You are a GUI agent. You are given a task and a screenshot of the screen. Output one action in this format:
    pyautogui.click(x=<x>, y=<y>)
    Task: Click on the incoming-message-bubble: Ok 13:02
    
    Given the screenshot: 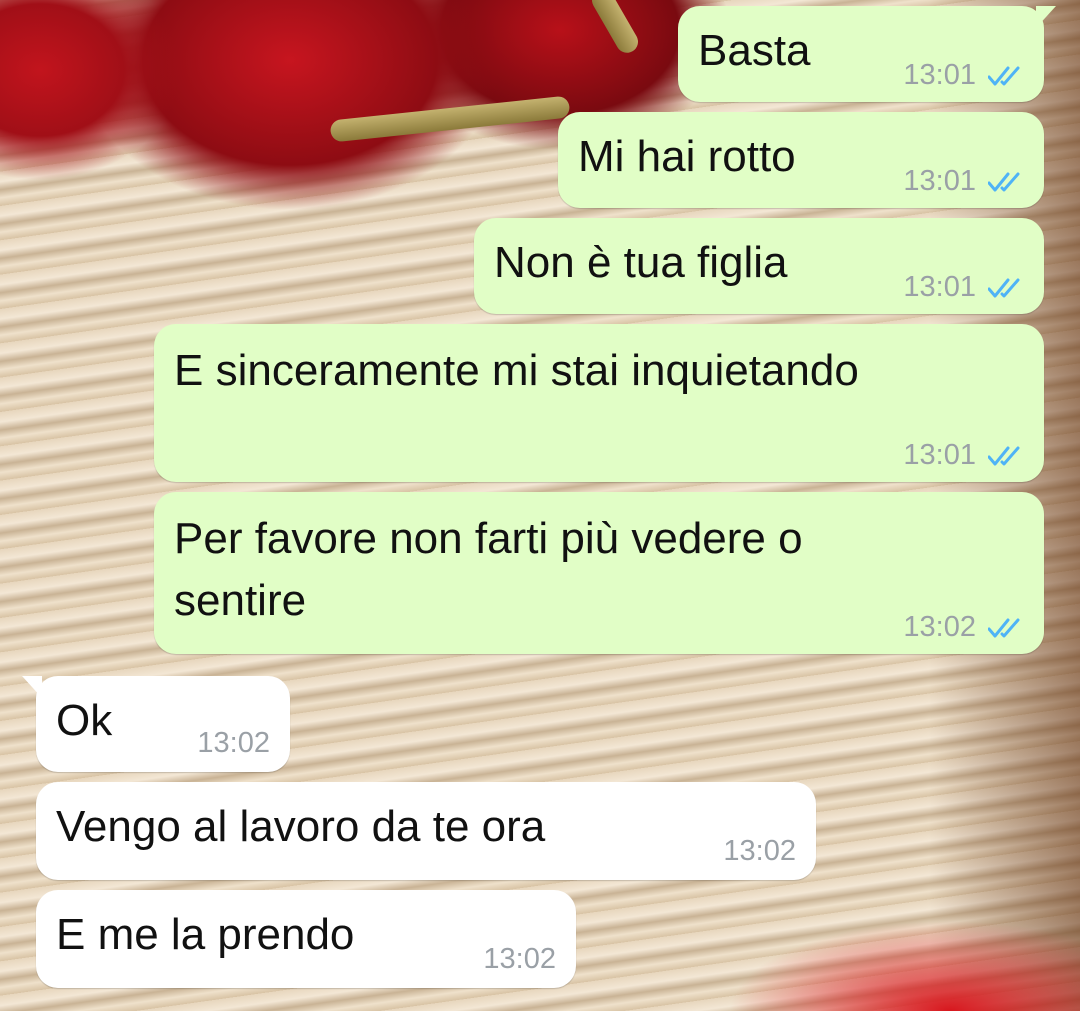 What is the action you would take?
    pyautogui.click(x=156, y=724)
    